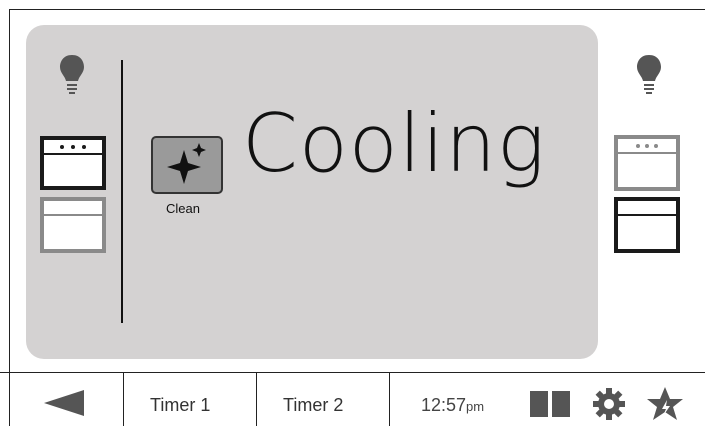 This screenshot has width=705, height=427. What do you see at coordinates (9, 217) in the screenshot?
I see `frame-left-border` at bounding box center [9, 217].